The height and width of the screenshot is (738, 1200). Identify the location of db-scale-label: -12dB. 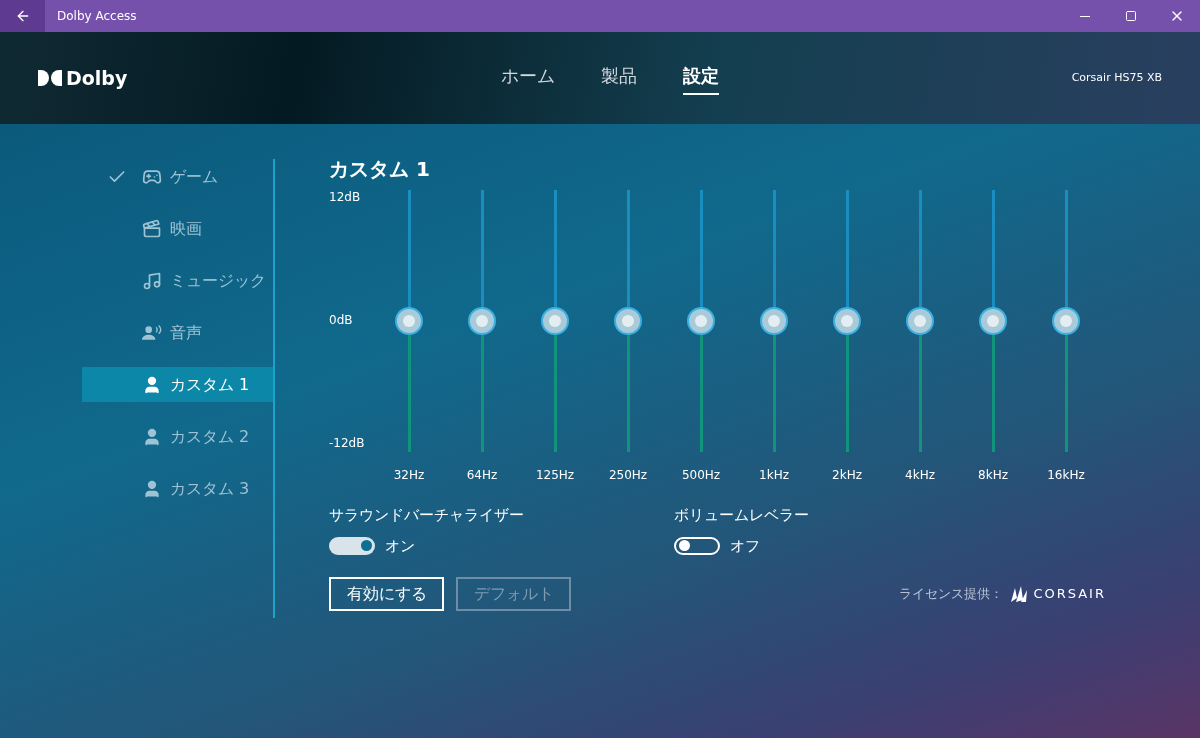
(347, 443).